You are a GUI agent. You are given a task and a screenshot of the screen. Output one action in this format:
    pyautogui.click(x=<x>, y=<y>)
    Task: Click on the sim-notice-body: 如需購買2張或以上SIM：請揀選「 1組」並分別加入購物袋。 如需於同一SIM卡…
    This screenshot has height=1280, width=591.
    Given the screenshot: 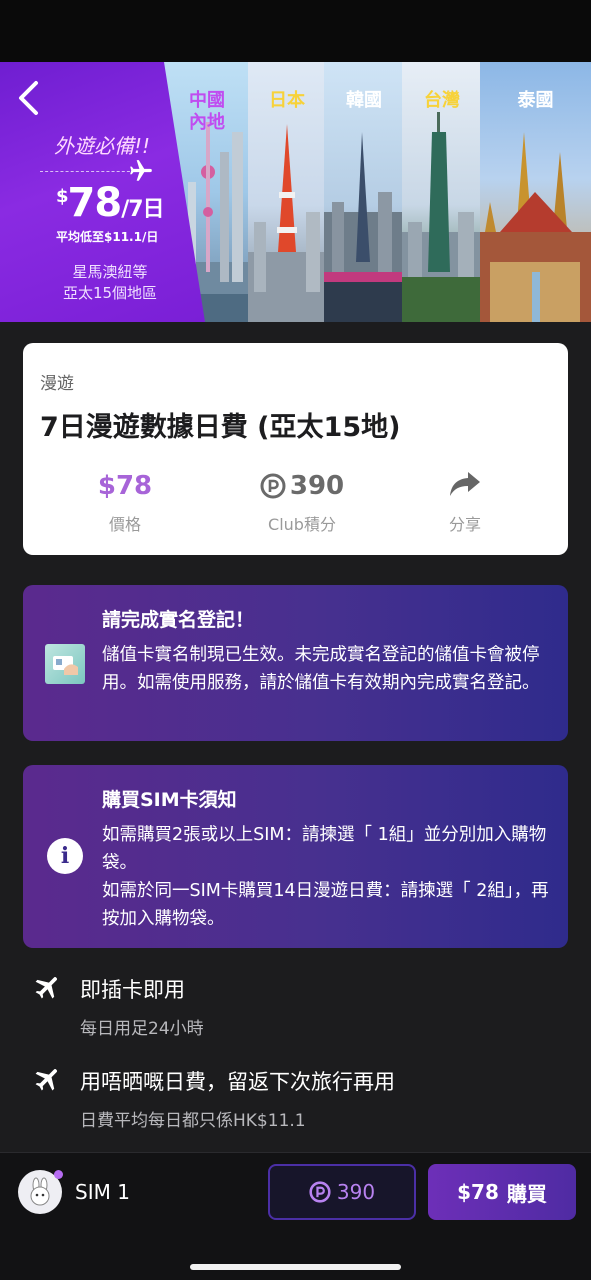 What is the action you would take?
    pyautogui.click(x=325, y=877)
    